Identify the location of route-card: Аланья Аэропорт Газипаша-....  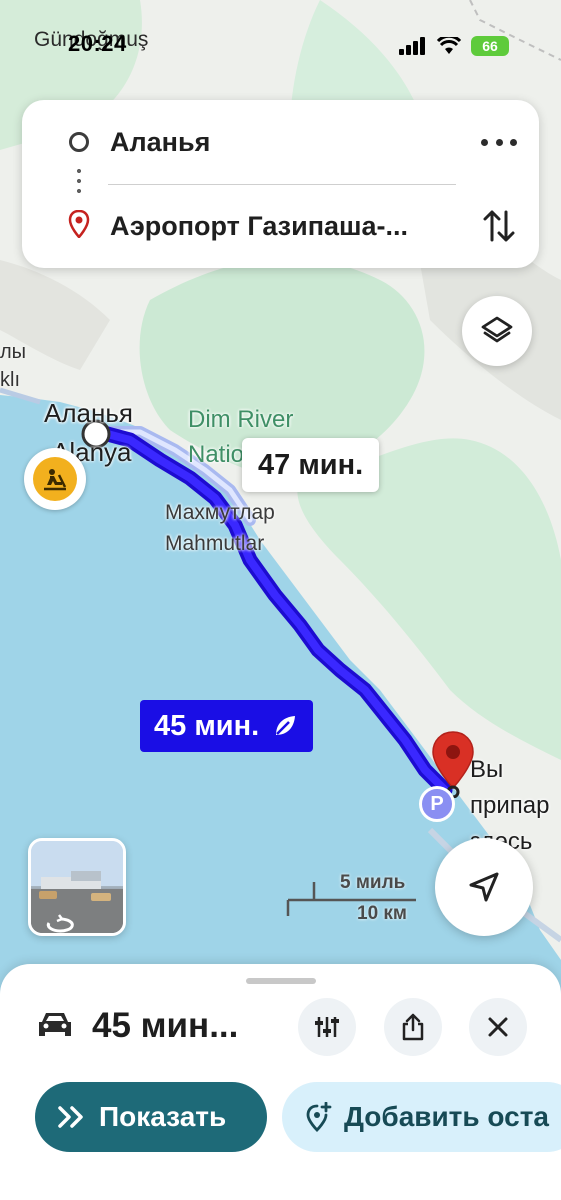
(280, 184).